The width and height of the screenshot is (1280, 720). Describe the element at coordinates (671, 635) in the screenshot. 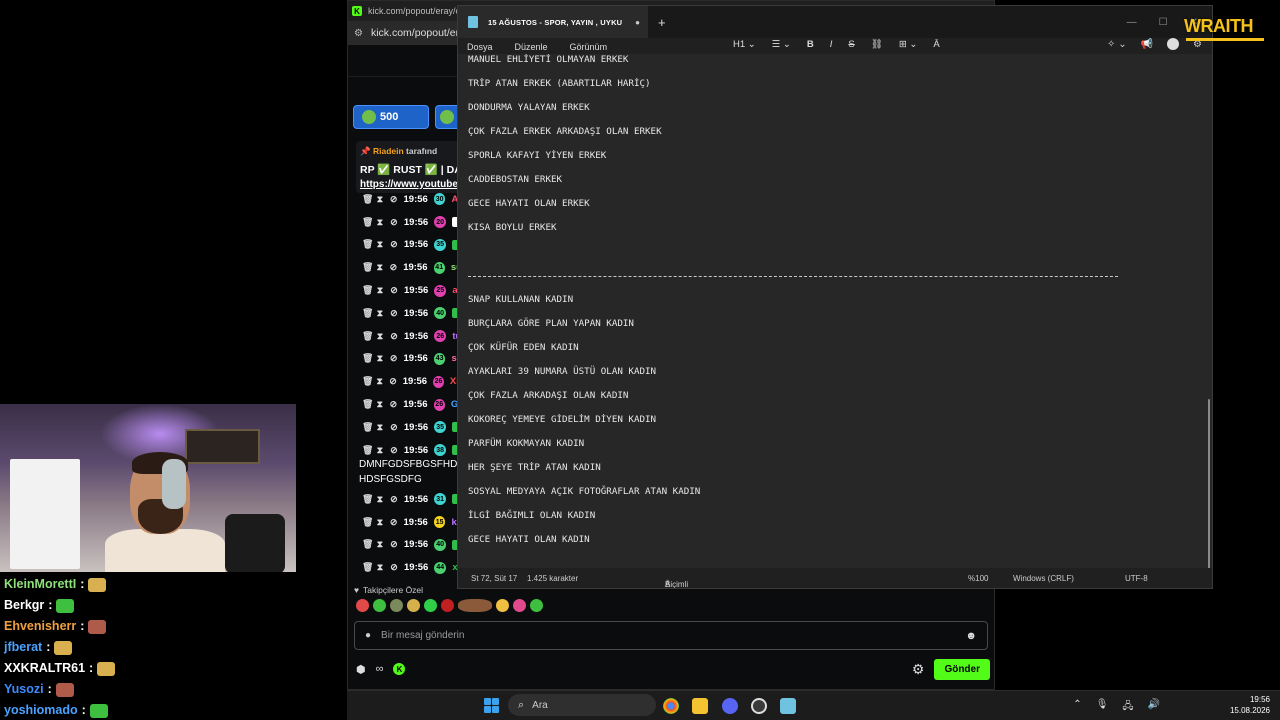

I see `message-input: ● Bir mesaj gönderin ☻` at that location.